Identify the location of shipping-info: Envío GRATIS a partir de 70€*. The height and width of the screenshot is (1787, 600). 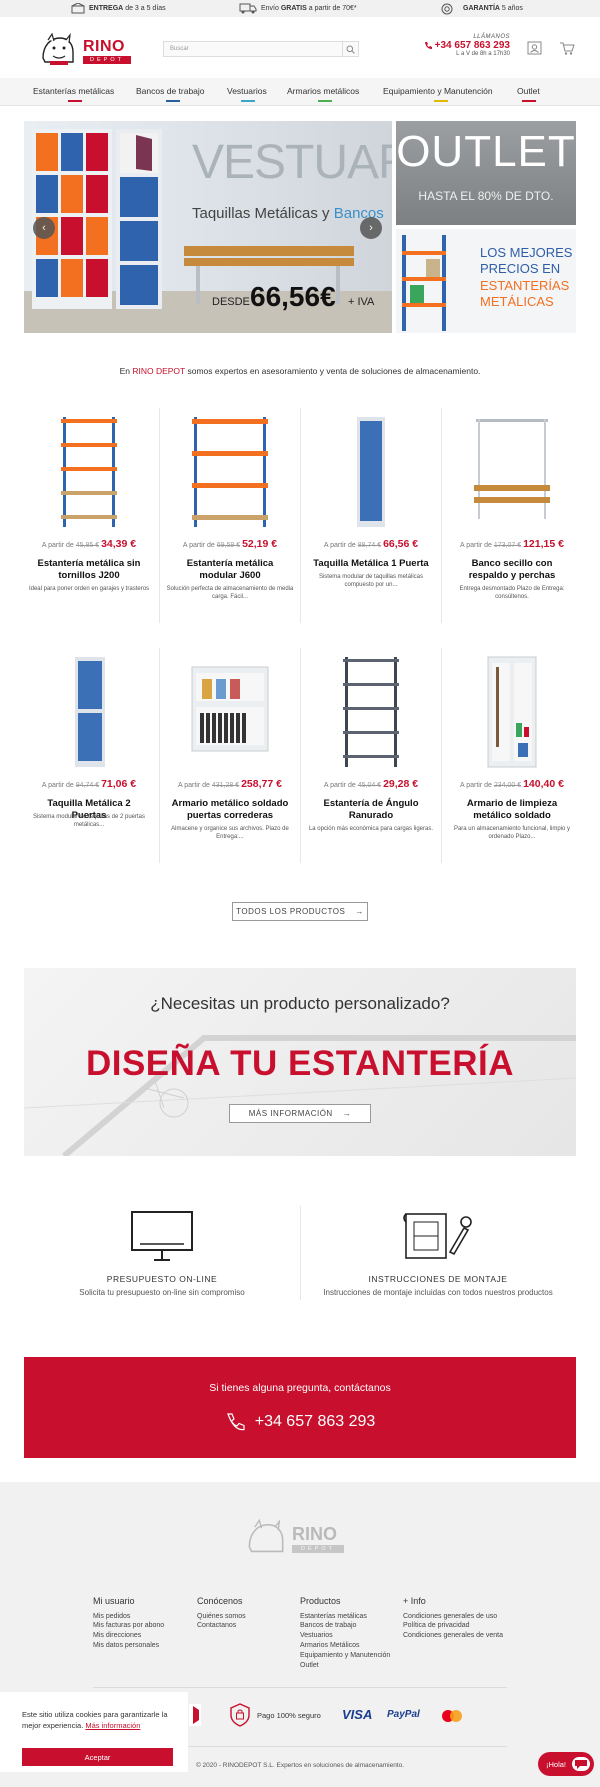
(298, 8).